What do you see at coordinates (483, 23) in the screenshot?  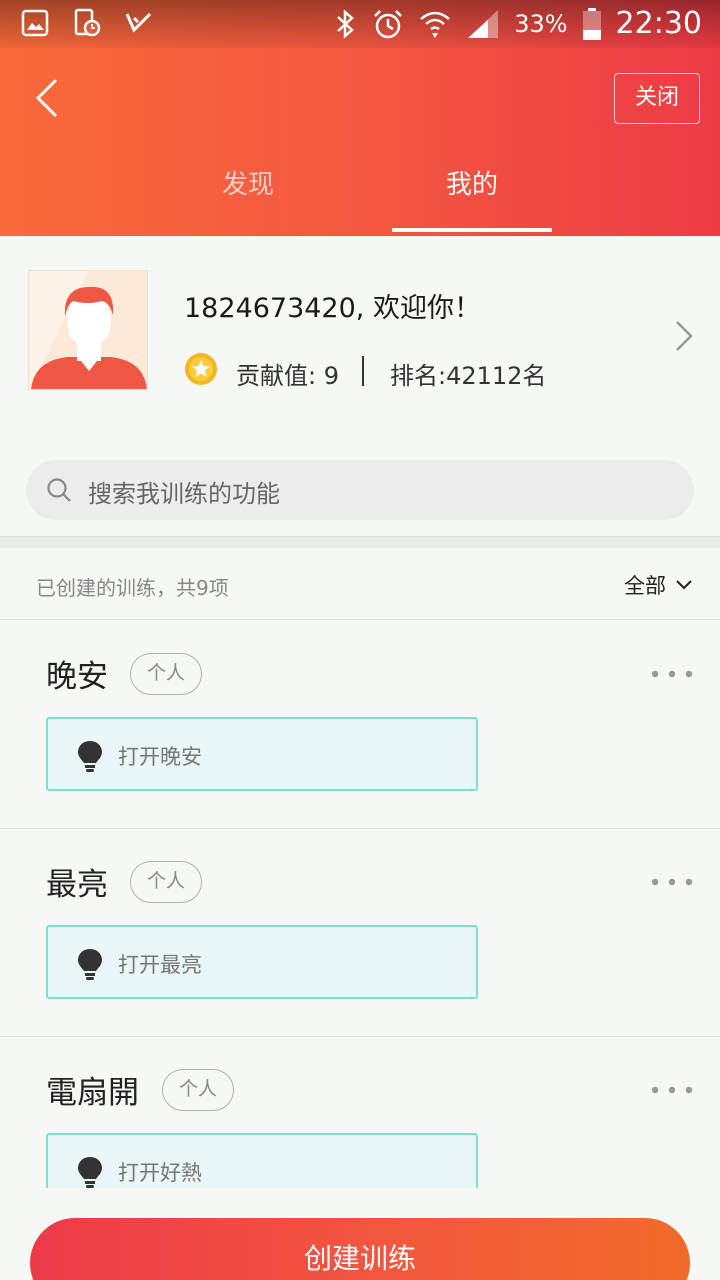 I see `signal-icon` at bounding box center [483, 23].